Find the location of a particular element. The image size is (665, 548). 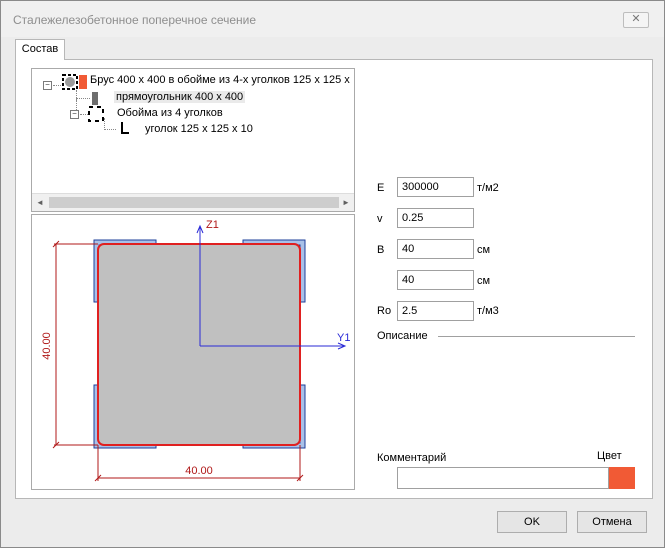

tree-item-angle-cage: Обойма из 4 уголков is located at coordinates (170, 113).